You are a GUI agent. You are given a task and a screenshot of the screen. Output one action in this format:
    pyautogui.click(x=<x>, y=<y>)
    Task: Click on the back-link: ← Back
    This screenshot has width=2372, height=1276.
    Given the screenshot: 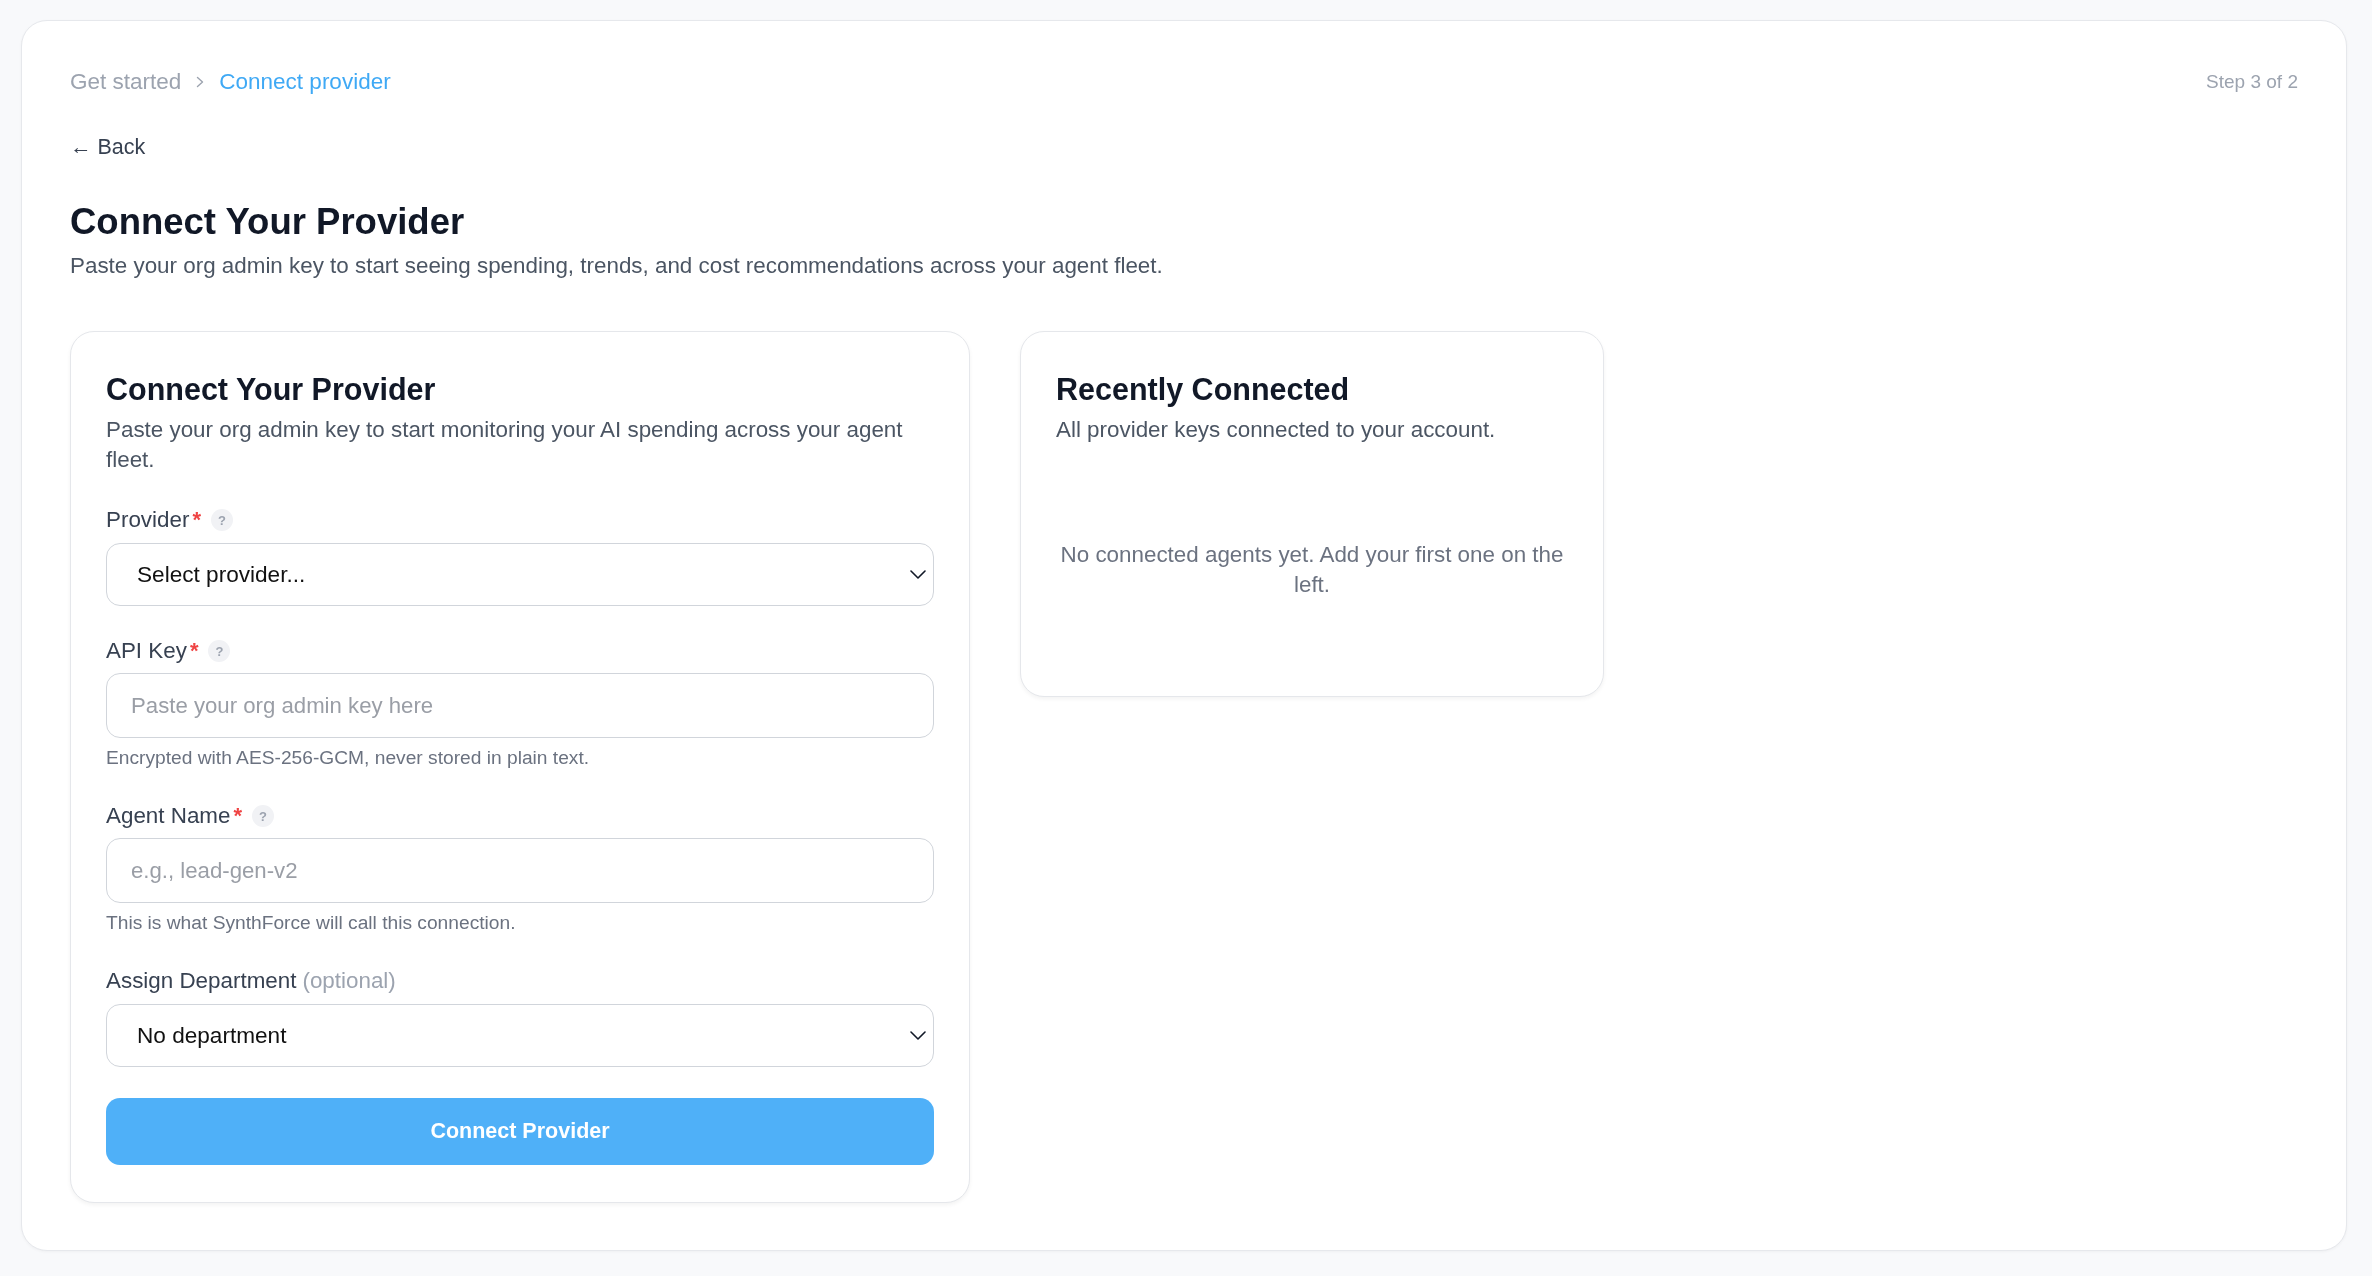 What is the action you would take?
    pyautogui.click(x=108, y=147)
    